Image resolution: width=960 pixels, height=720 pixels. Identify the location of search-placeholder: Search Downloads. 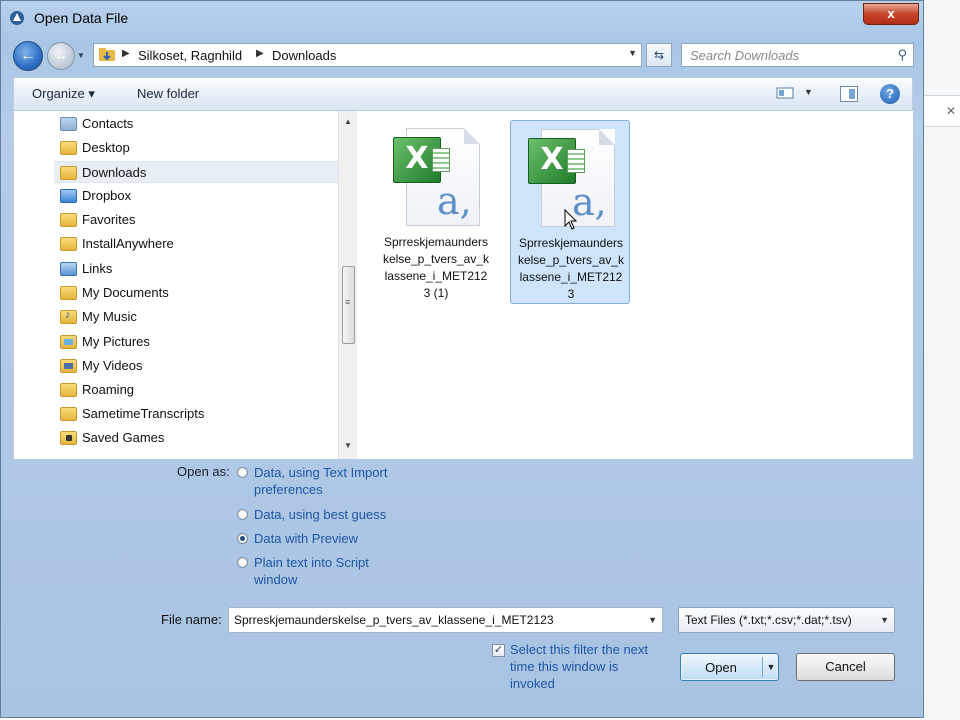
(745, 55).